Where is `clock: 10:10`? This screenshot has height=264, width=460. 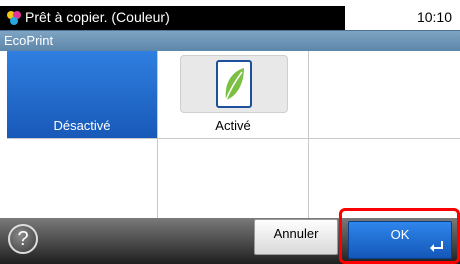
clock: 10:10 is located at coordinates (434, 17).